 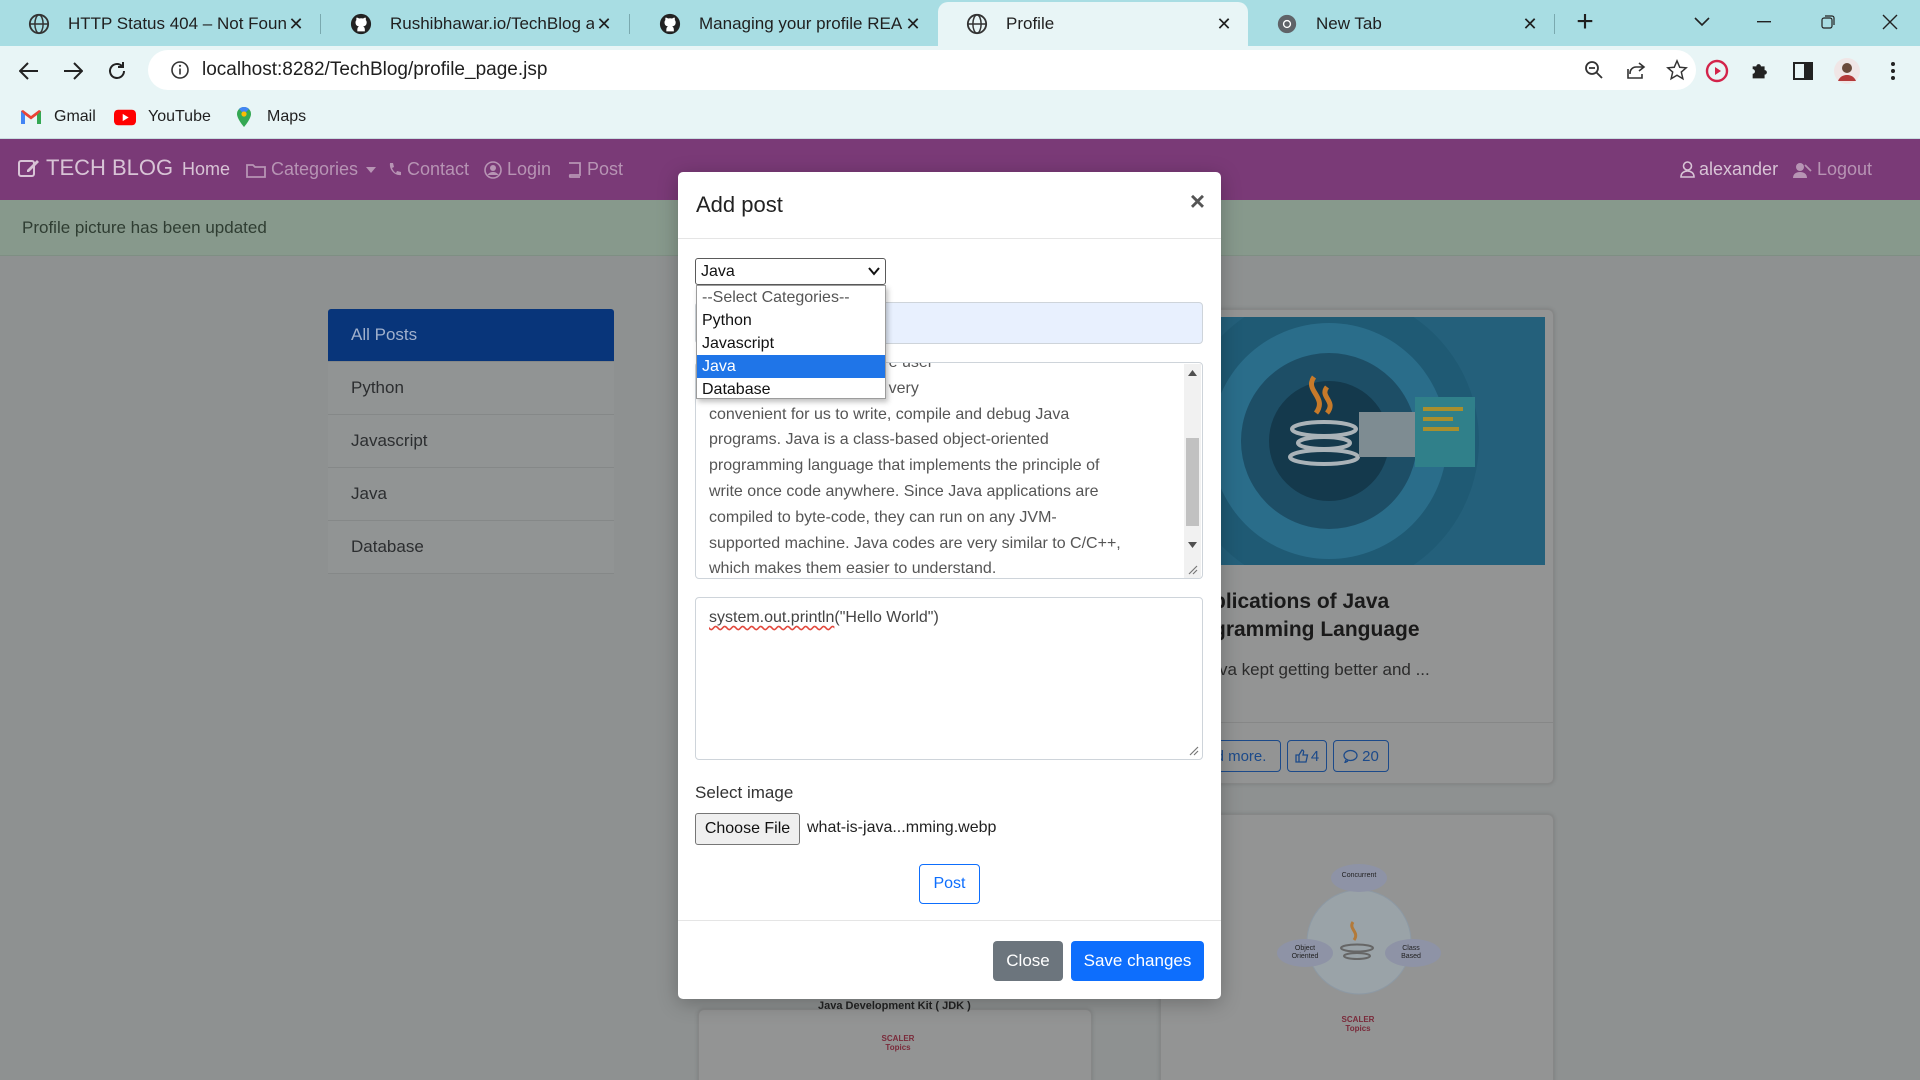 I want to click on brand-link: TECH BLOG, so click(x=95, y=168).